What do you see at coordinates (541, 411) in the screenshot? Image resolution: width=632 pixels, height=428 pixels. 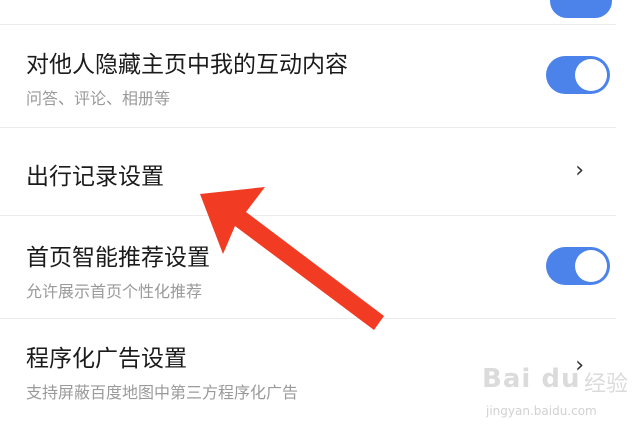 I see `watermark-url: jingyan.baidu.com` at bounding box center [541, 411].